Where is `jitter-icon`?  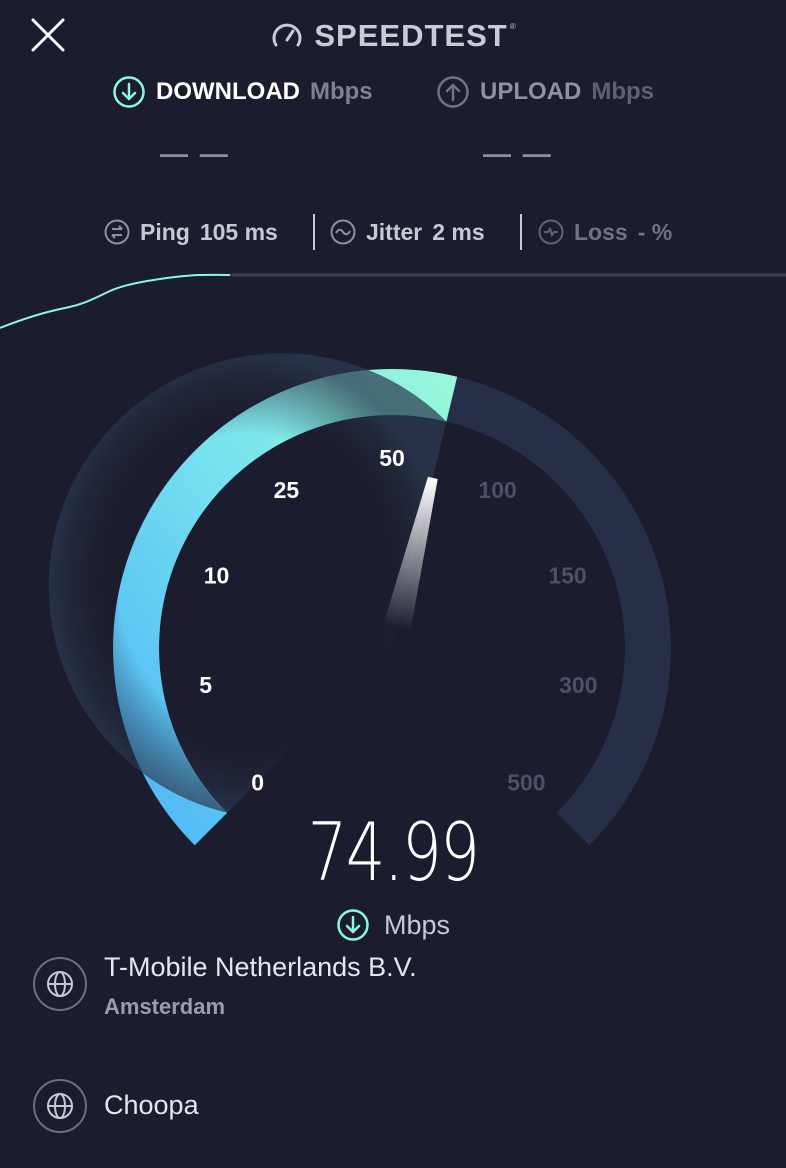
jitter-icon is located at coordinates (343, 232).